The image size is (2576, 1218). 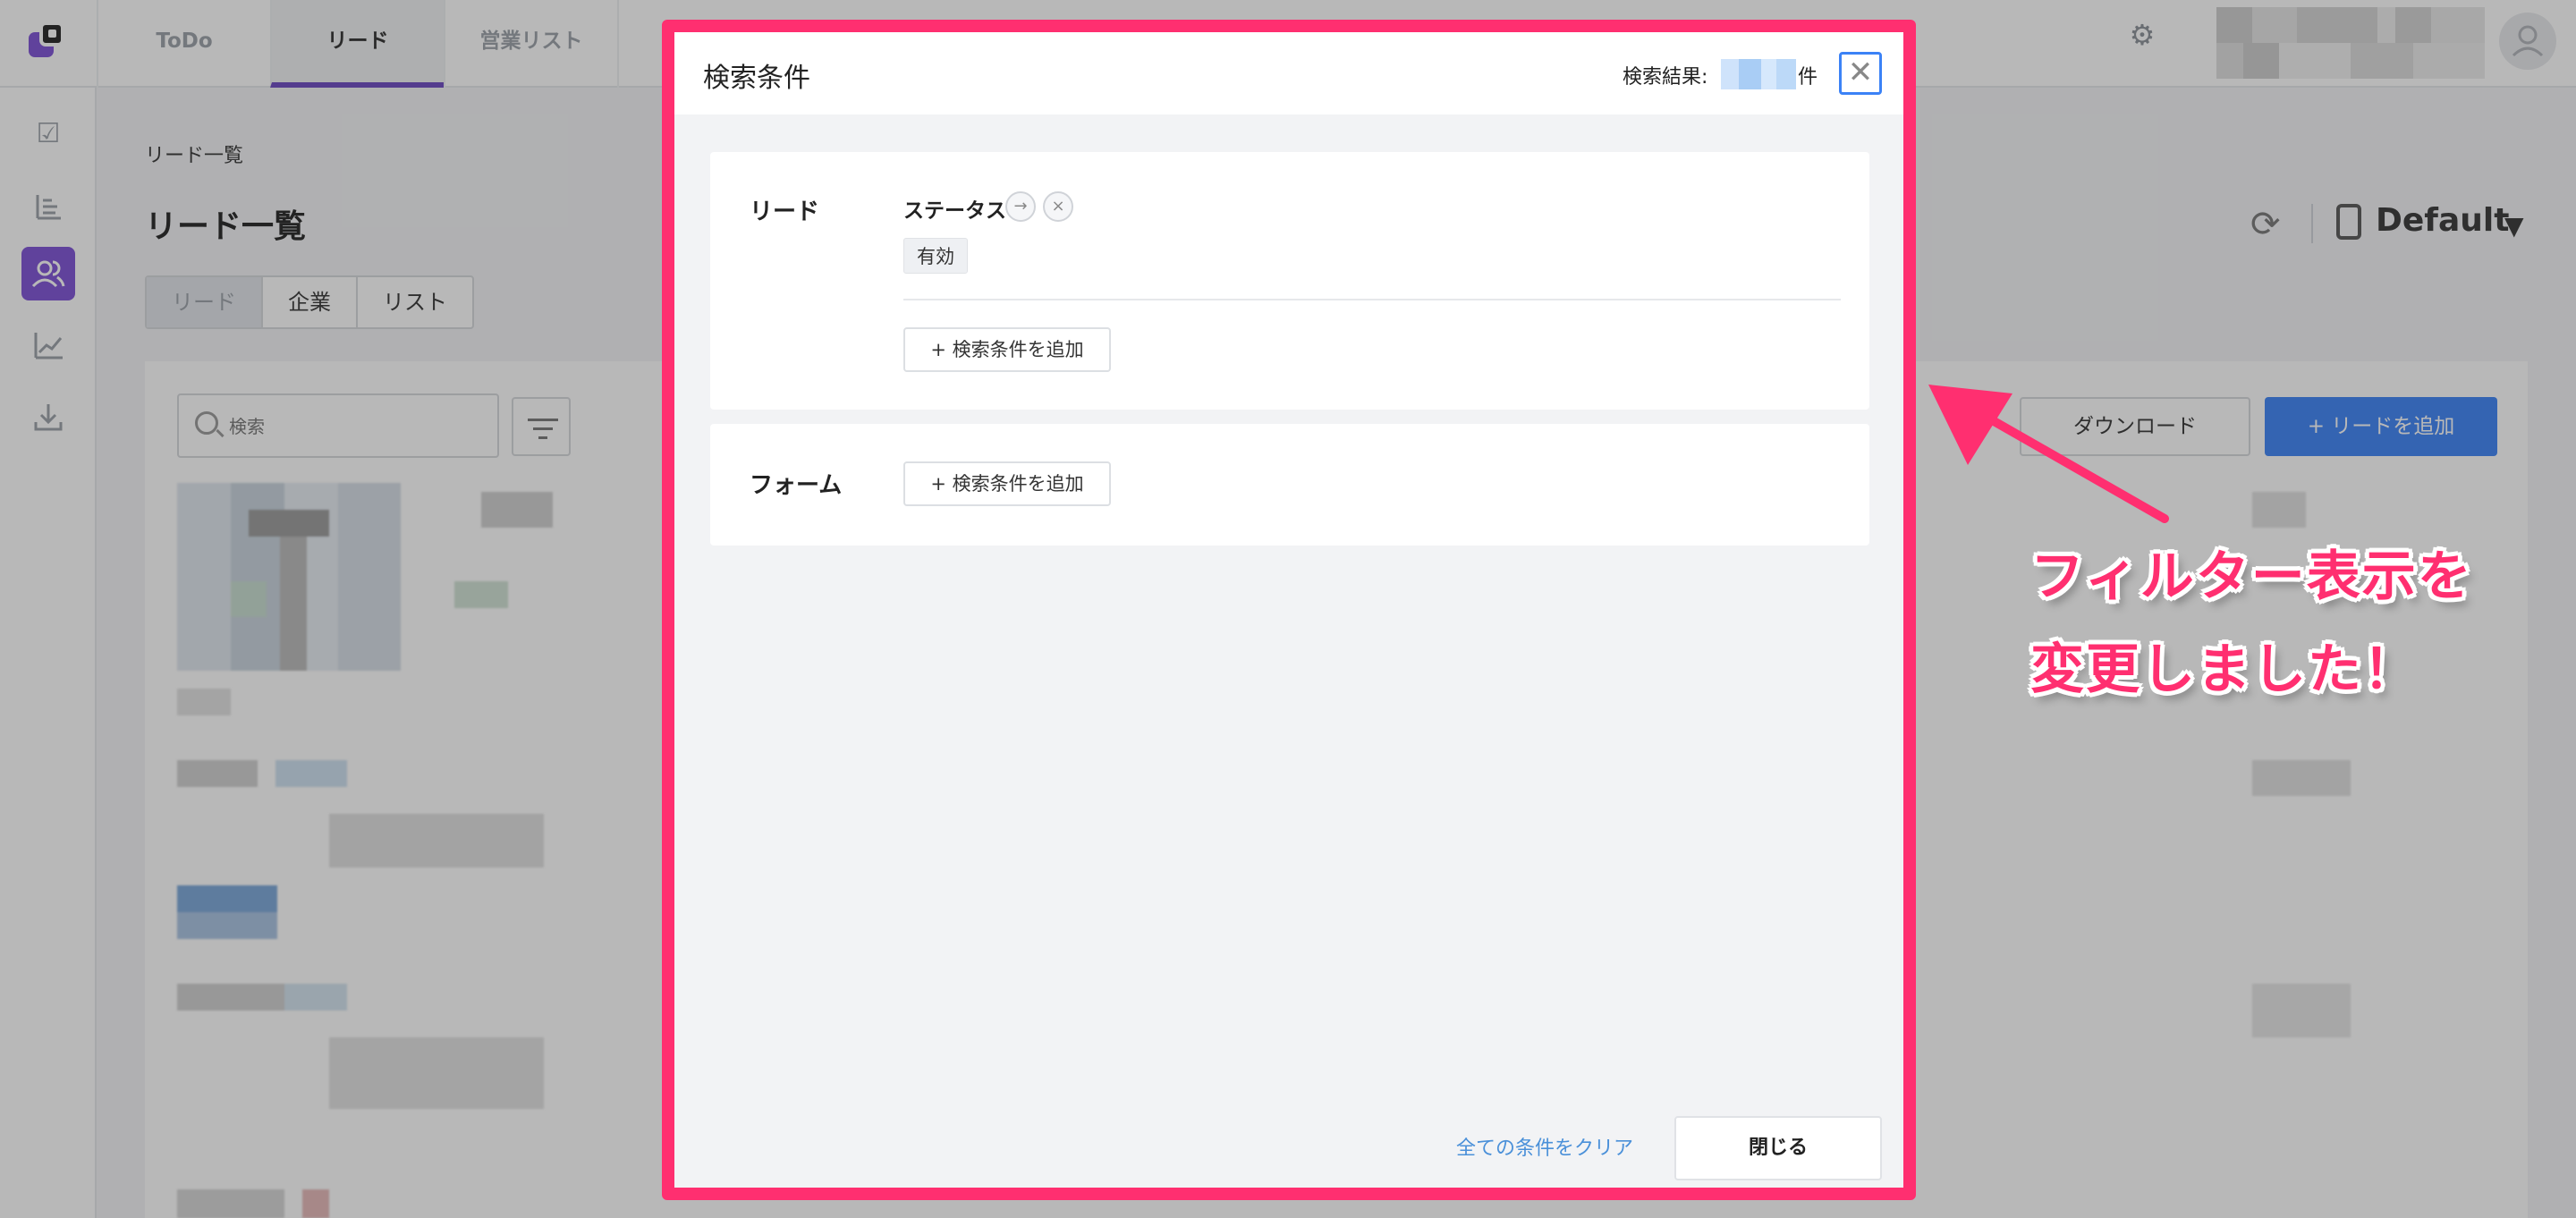 What do you see at coordinates (1289, 485) in the screenshot?
I see `form-condition-section: フォーム + 検索条件を追加` at bounding box center [1289, 485].